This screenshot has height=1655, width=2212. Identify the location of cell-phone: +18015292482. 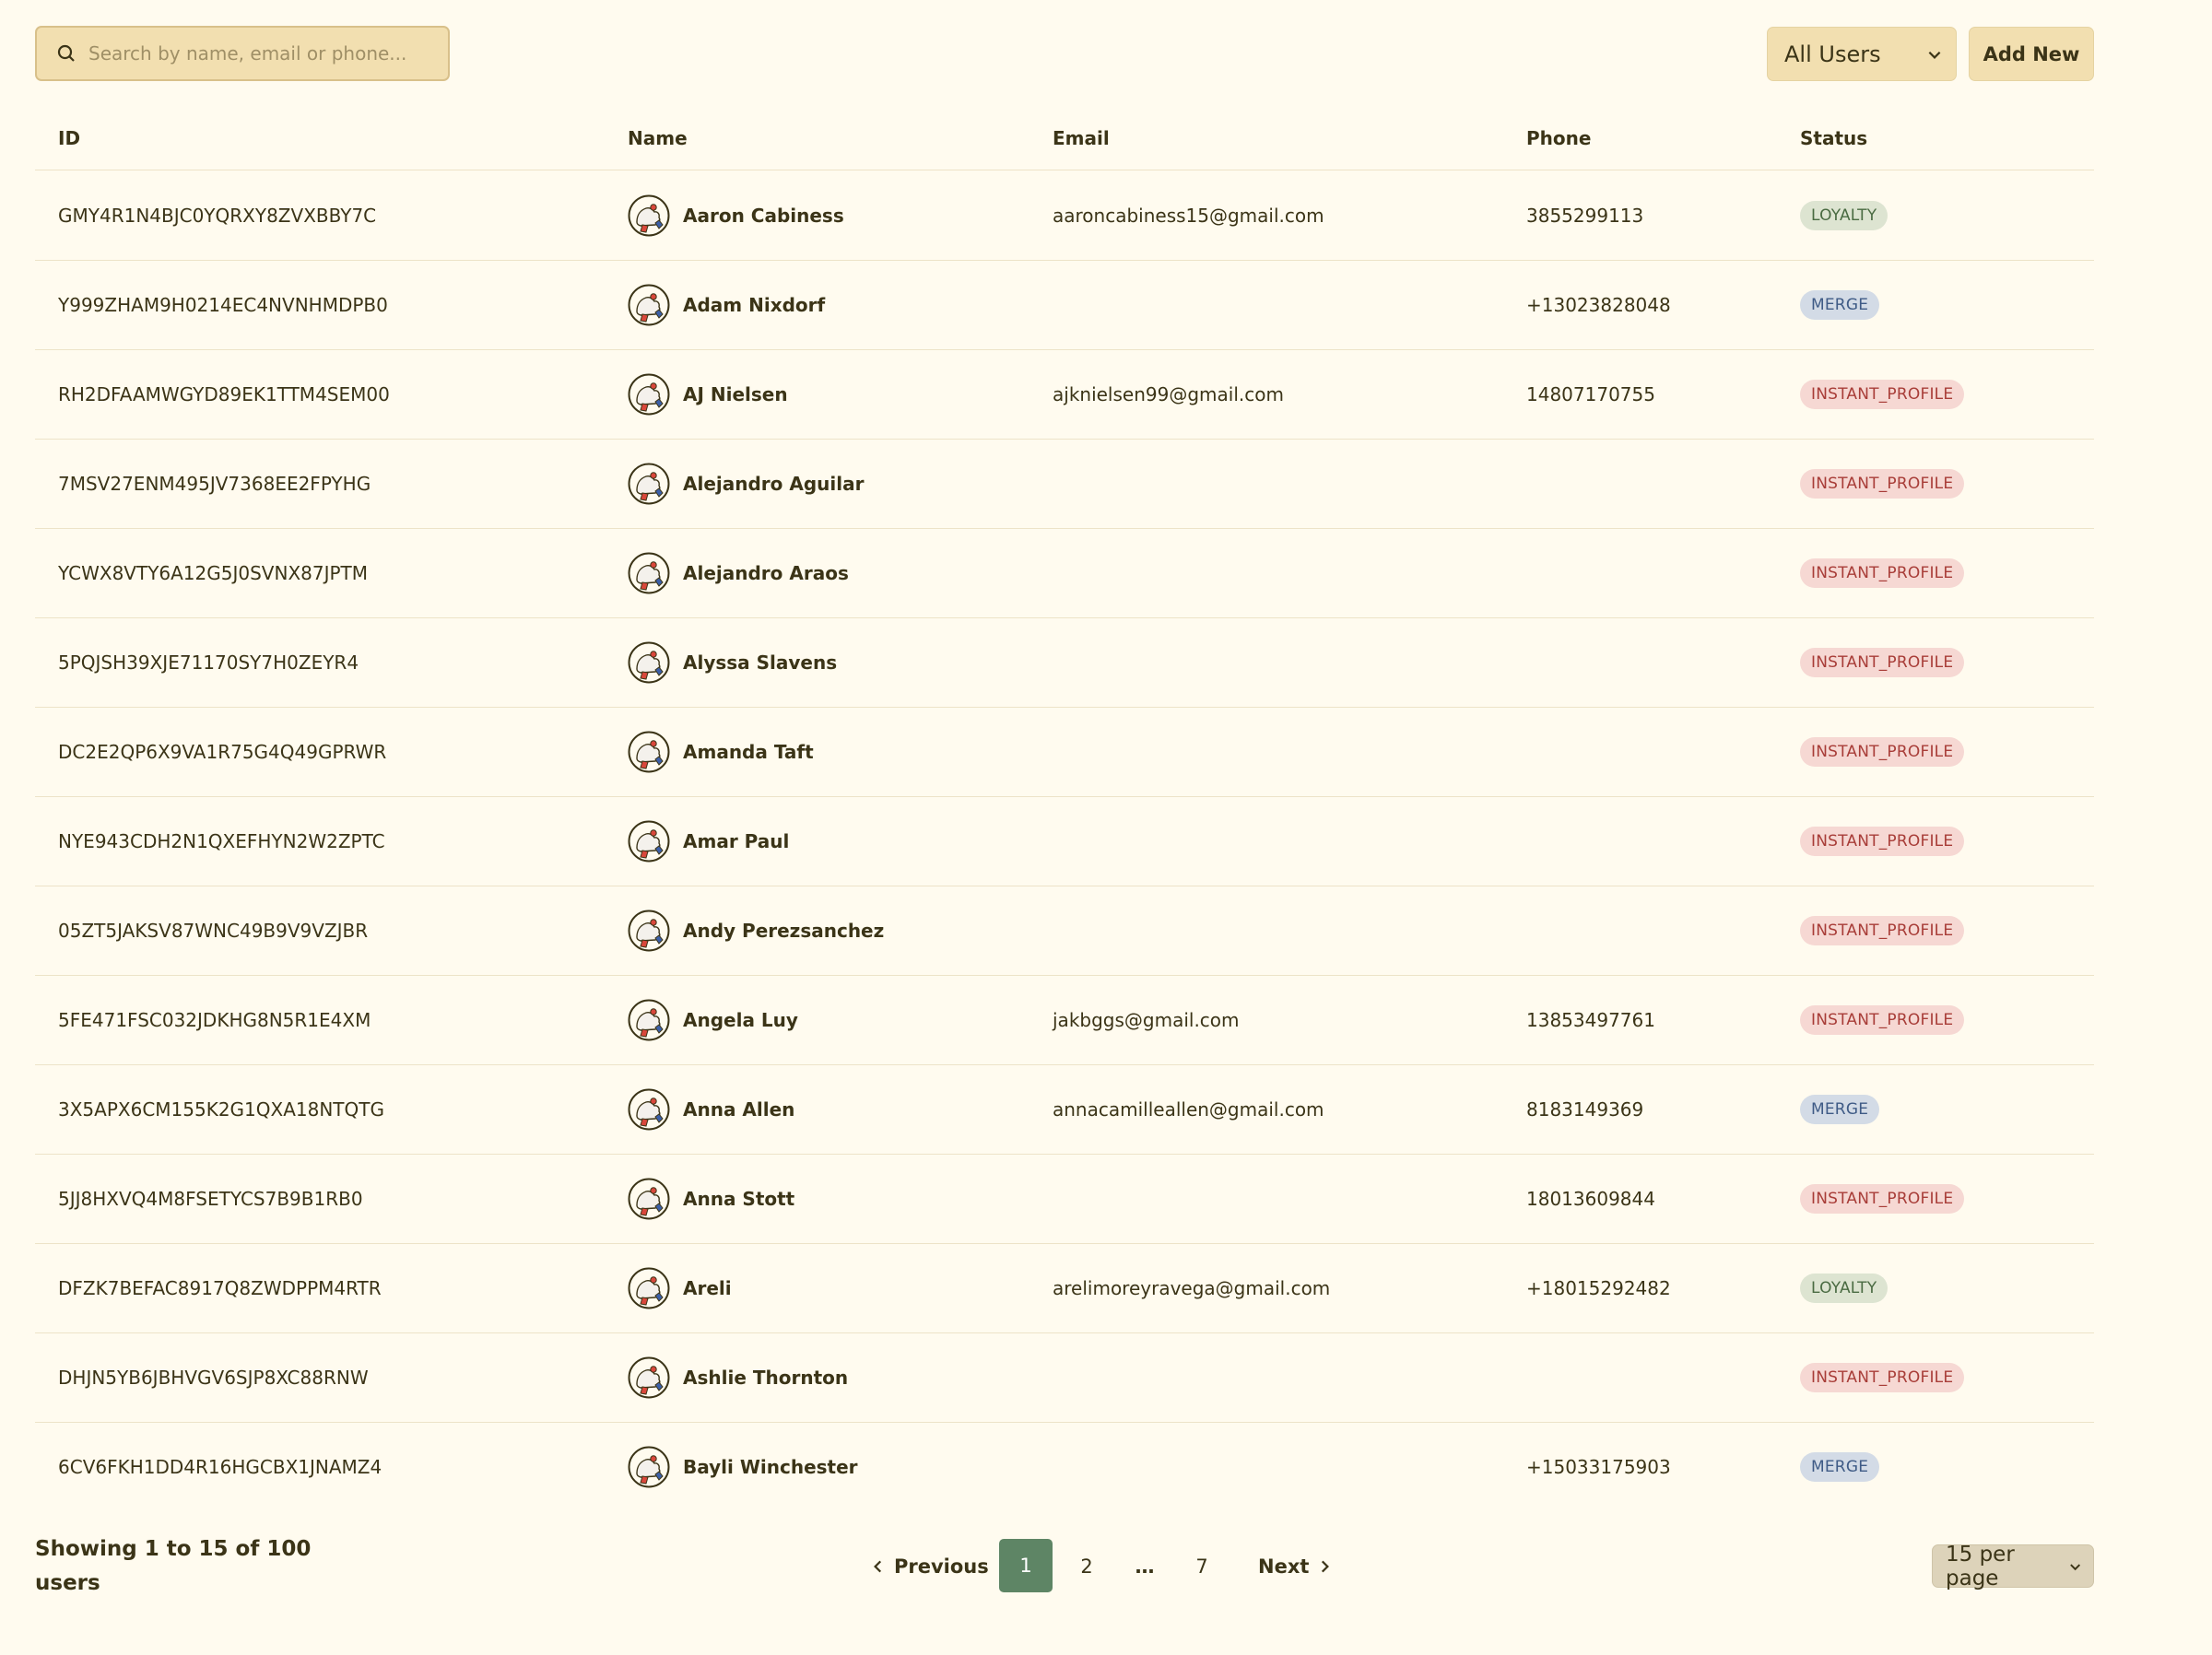
(1598, 1287).